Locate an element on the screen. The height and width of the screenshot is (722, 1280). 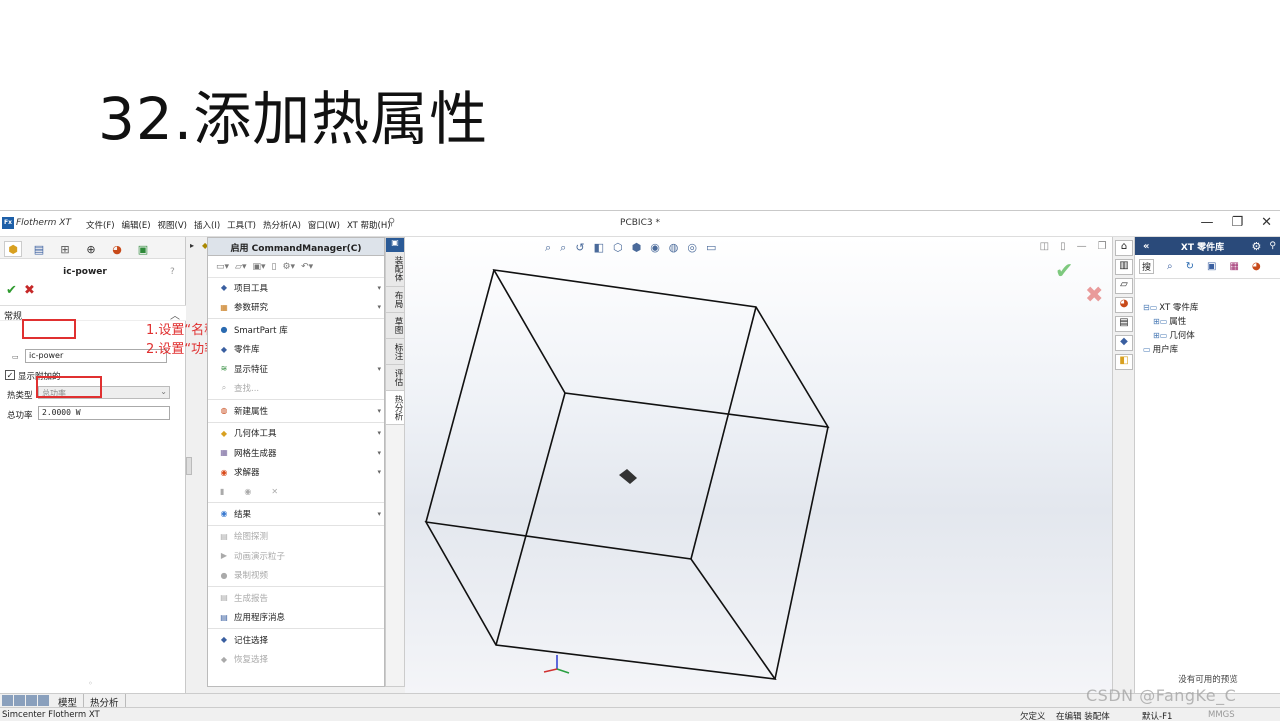
expand-arrow-icon: ▸ is located at coordinates (192, 245).